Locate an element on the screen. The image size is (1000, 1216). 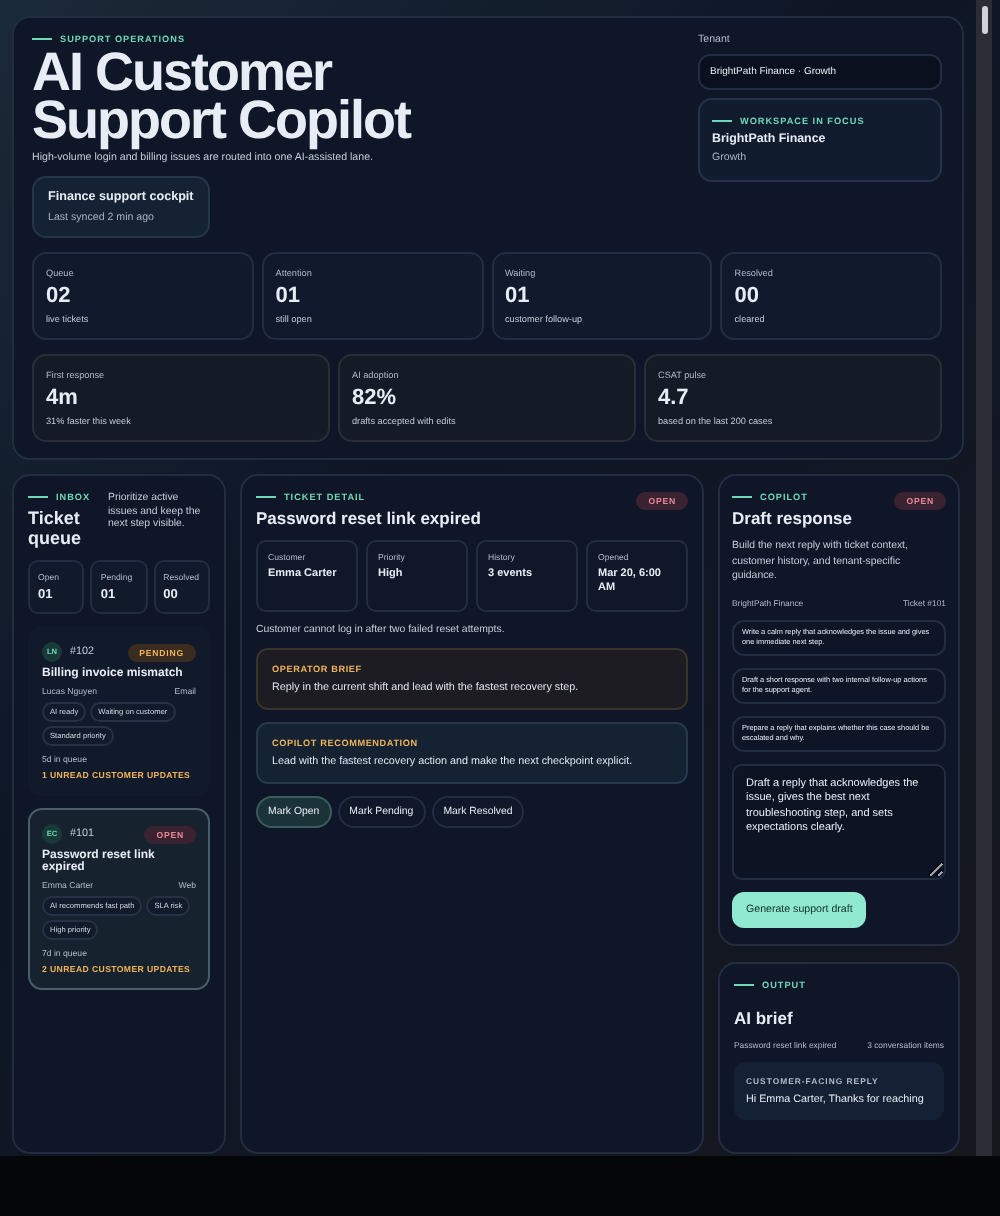
stat-value: 4.7 is located at coordinates (674, 398).